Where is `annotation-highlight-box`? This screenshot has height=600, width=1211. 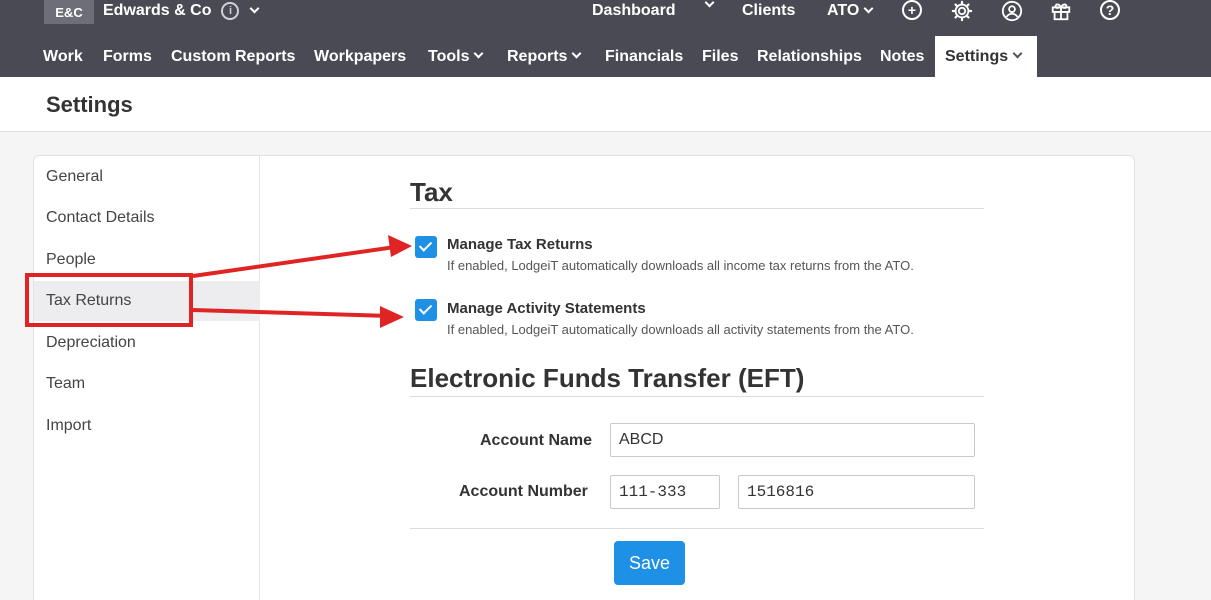 annotation-highlight-box is located at coordinates (109, 300).